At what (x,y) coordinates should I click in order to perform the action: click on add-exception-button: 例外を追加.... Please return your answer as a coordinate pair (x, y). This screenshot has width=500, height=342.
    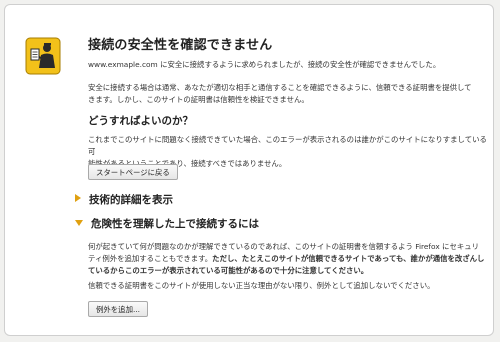
    Looking at the image, I should click on (118, 309).